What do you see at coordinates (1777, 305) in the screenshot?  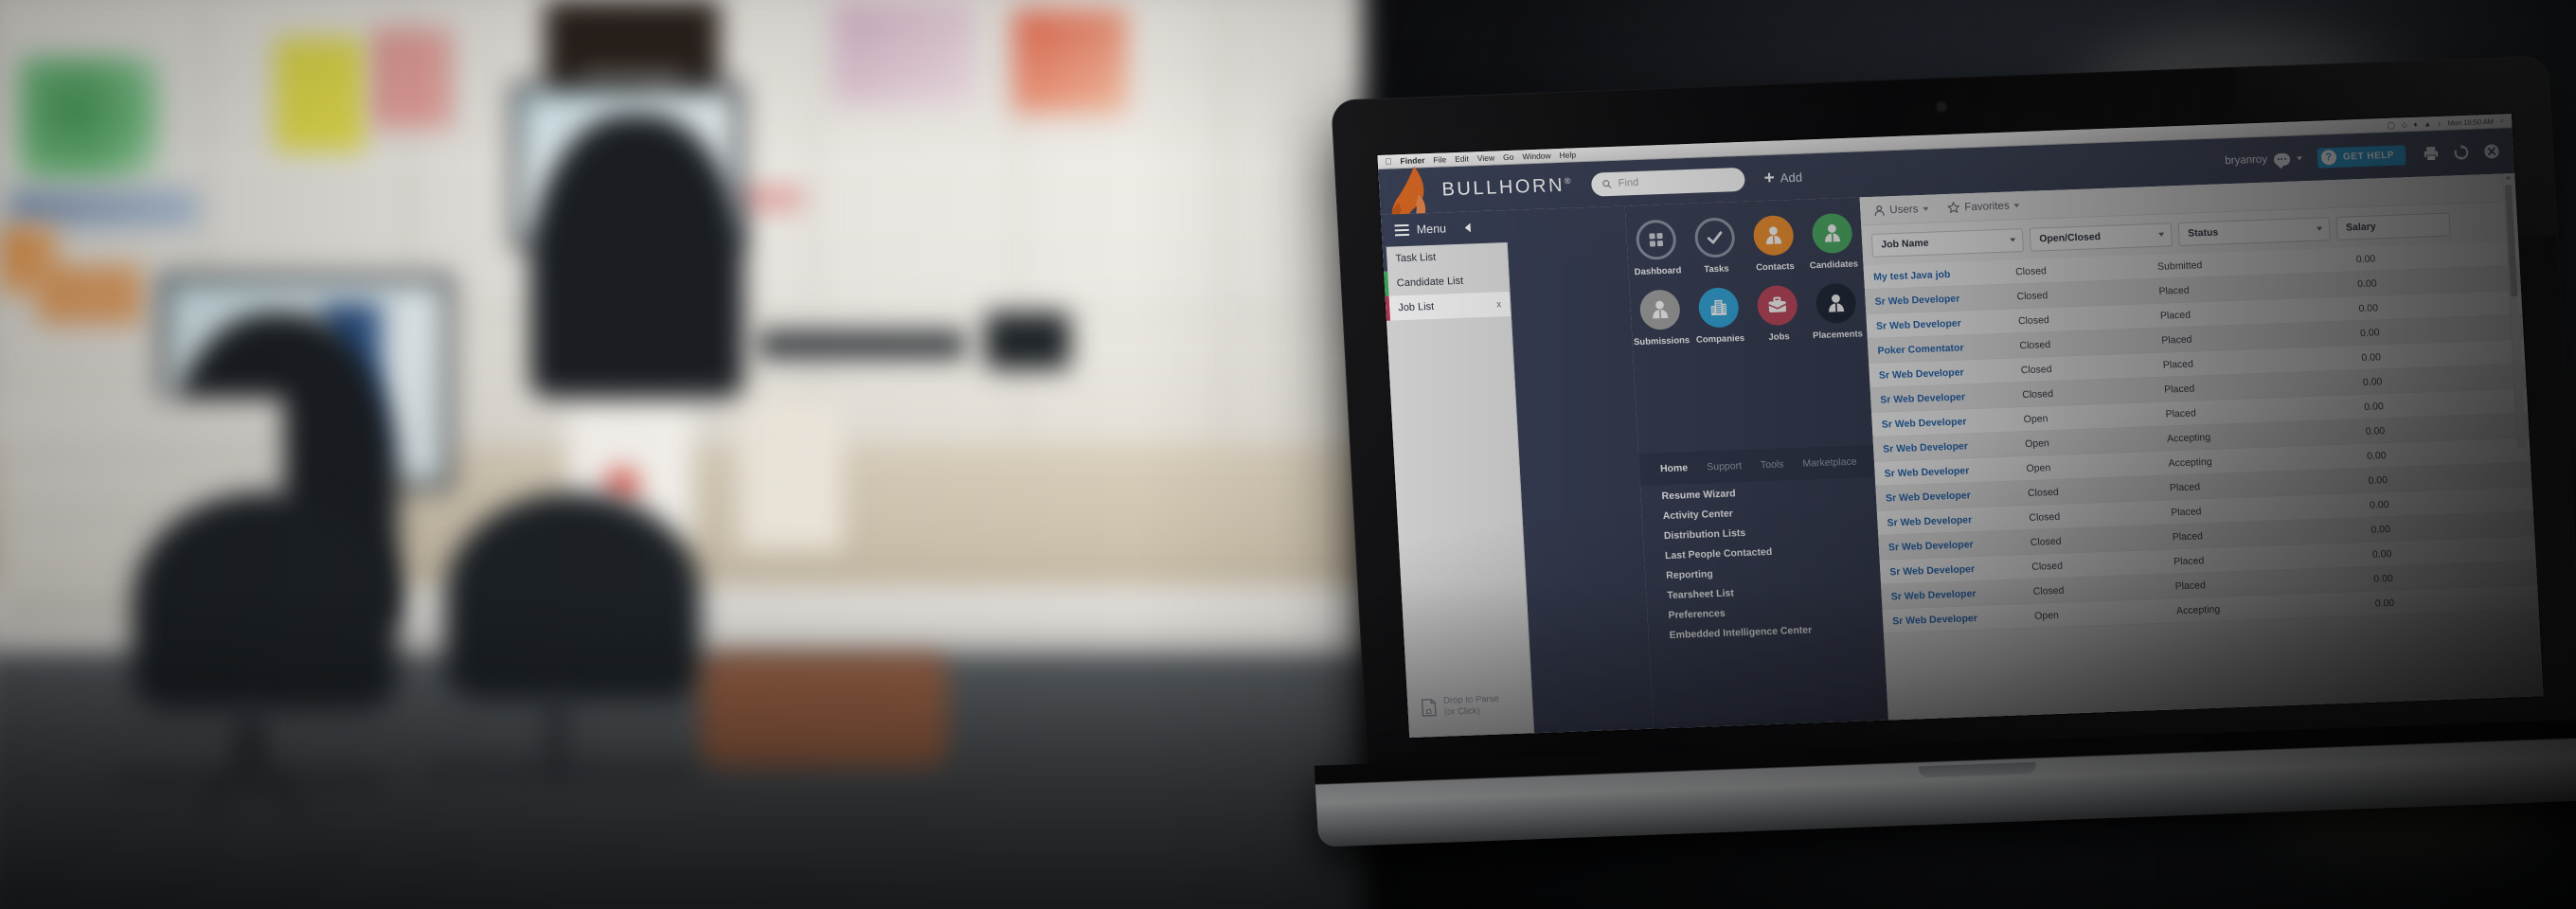 I see `briefcase-icon` at bounding box center [1777, 305].